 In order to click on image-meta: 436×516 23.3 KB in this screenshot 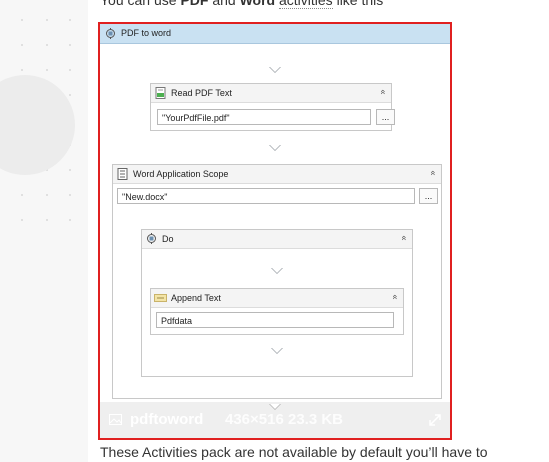, I will do `click(284, 419)`.